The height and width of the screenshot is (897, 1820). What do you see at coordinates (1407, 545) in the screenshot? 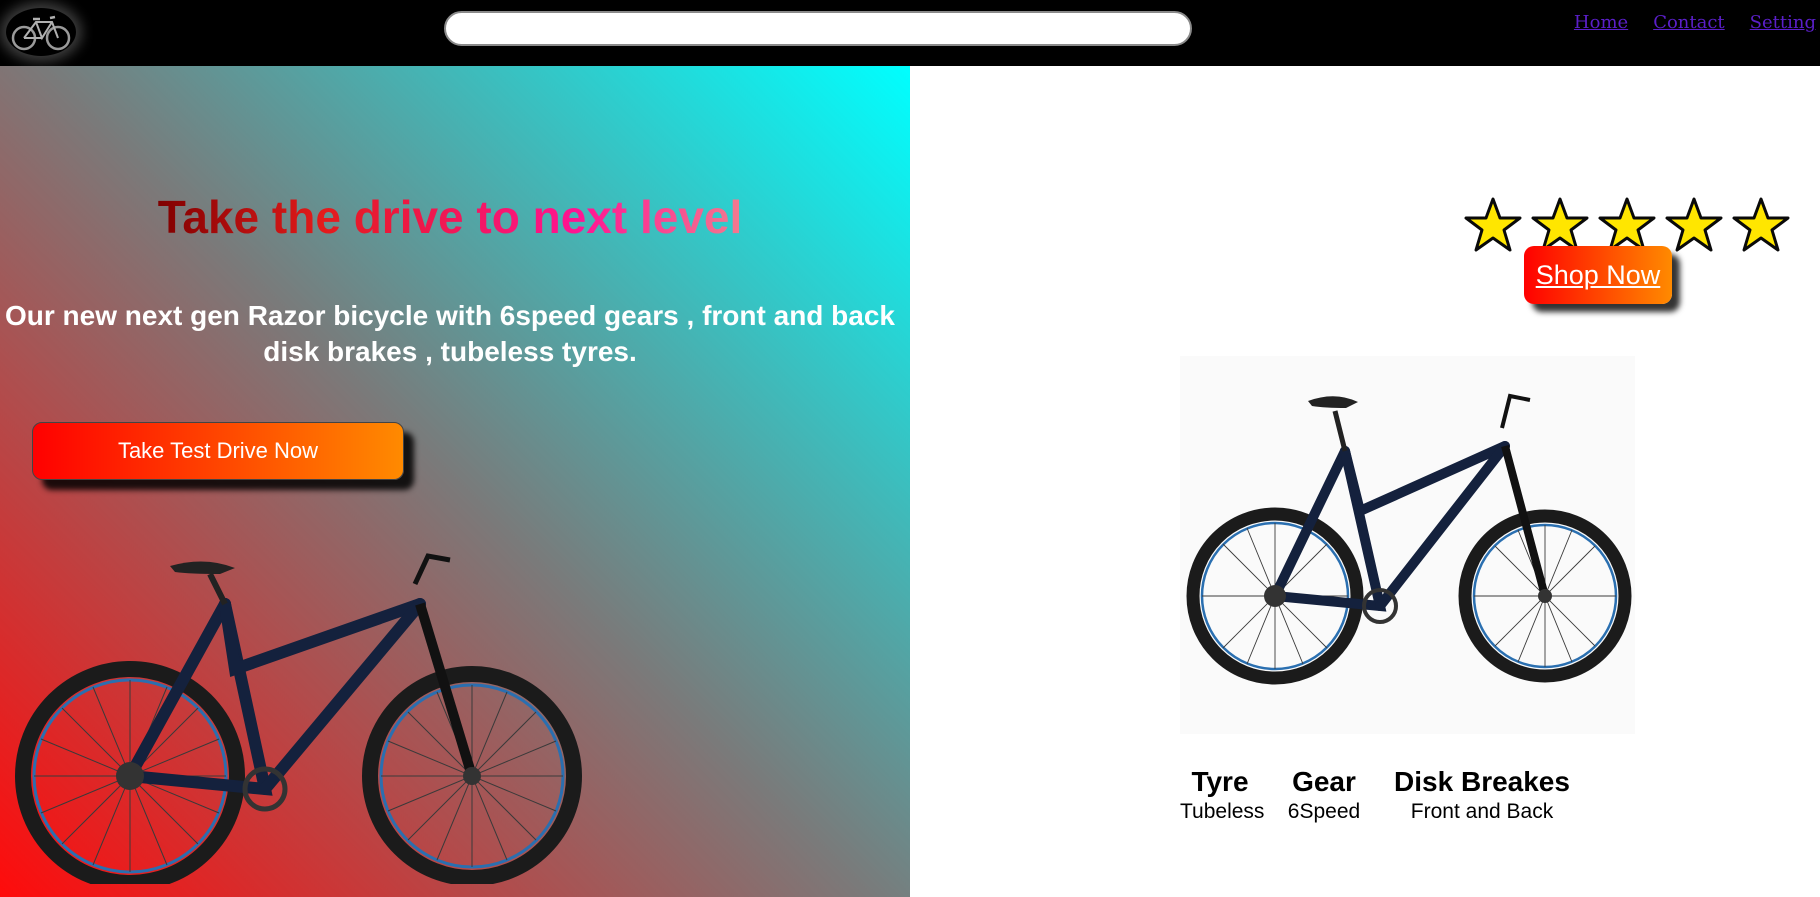
I see `product-bicycle-image` at bounding box center [1407, 545].